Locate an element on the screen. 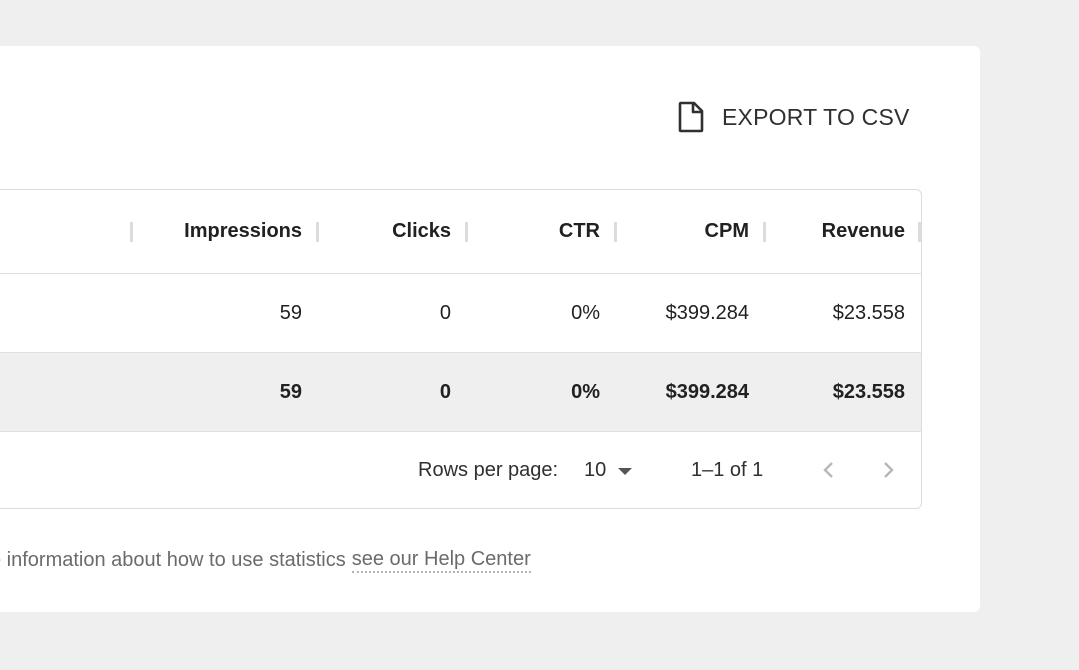 This screenshot has width=1079, height=670. caret-down-icon is located at coordinates (625, 471).